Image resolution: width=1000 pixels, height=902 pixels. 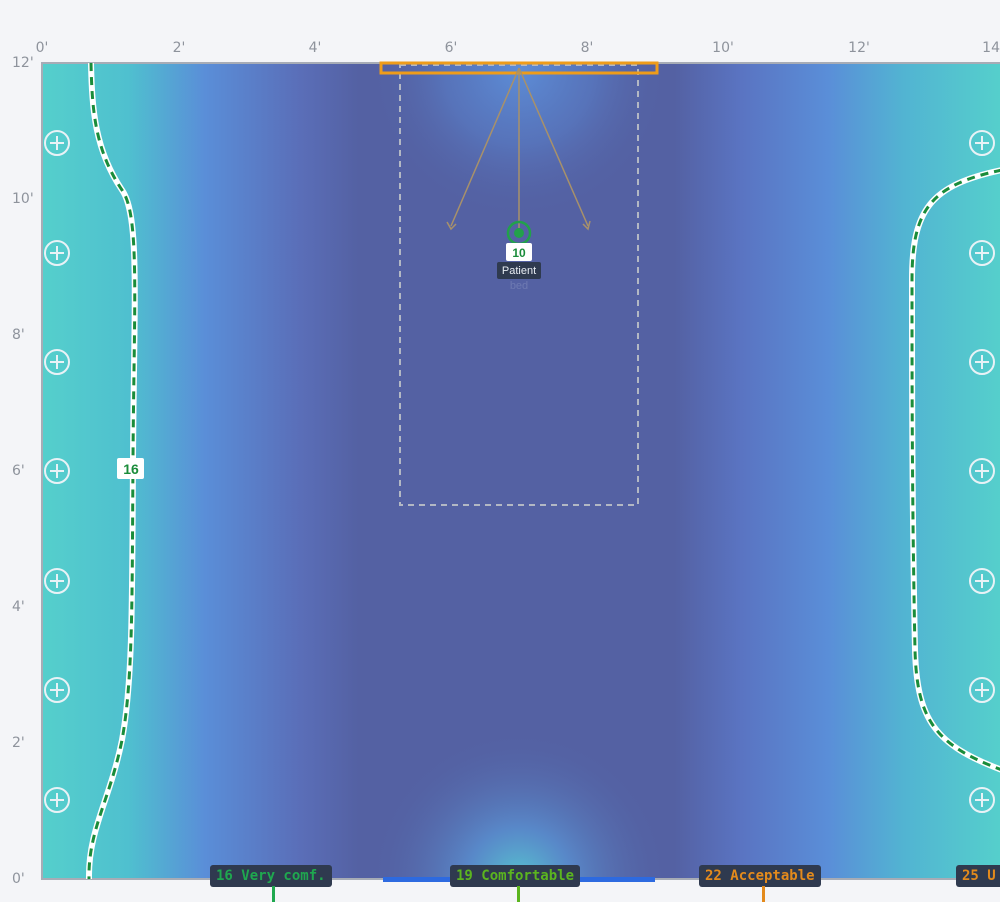 I want to click on legend-uncomfortable: 25 U, so click(x=978, y=876).